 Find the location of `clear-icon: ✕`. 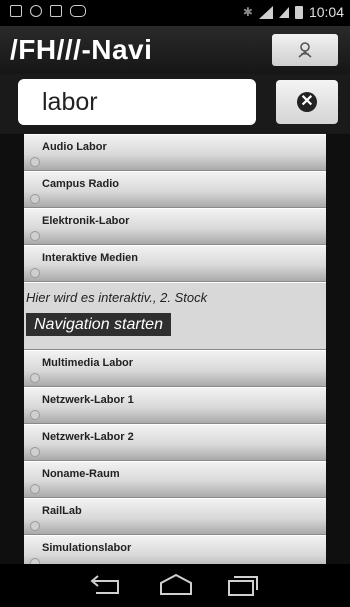

clear-icon: ✕ is located at coordinates (307, 102).